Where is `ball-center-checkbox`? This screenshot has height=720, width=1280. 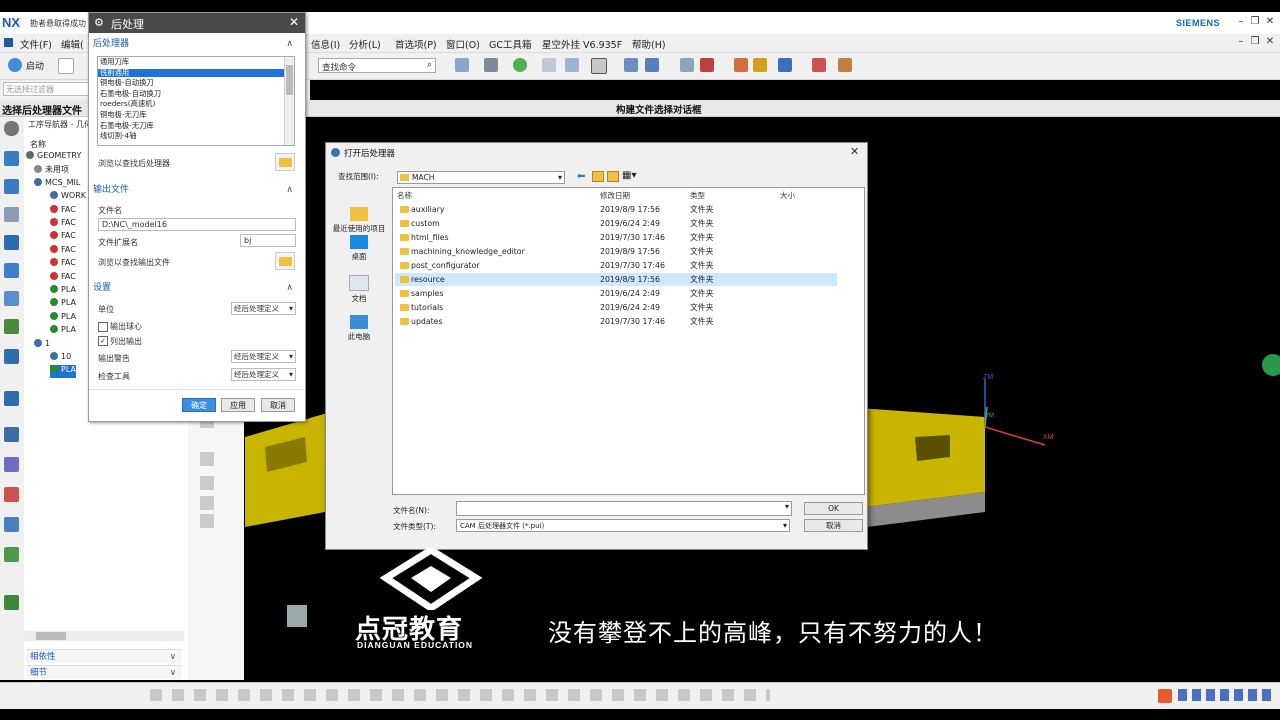
ball-center-checkbox is located at coordinates (103, 327).